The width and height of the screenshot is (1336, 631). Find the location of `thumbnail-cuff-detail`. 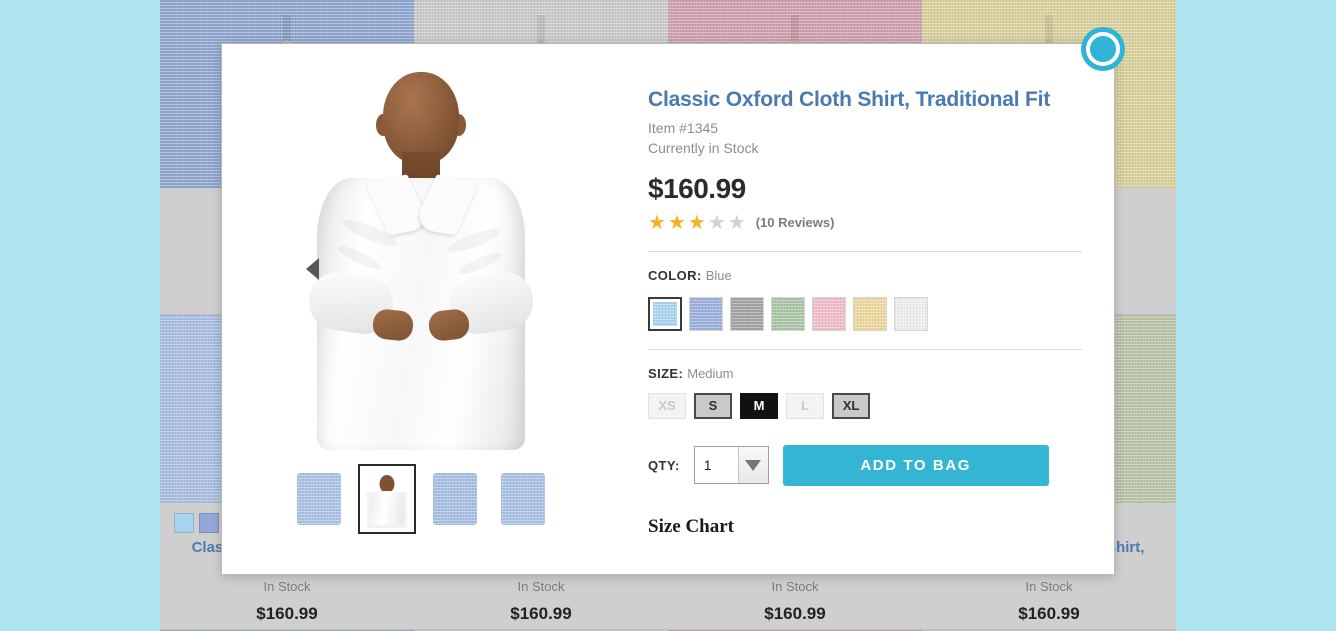

thumbnail-cuff-detail is located at coordinates (523, 499).